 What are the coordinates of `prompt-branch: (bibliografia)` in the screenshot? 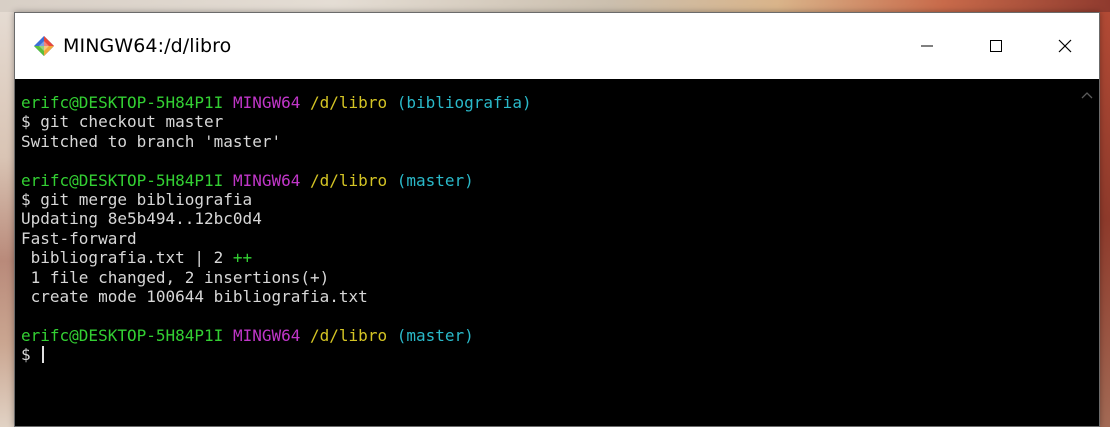 It's located at (464, 102).